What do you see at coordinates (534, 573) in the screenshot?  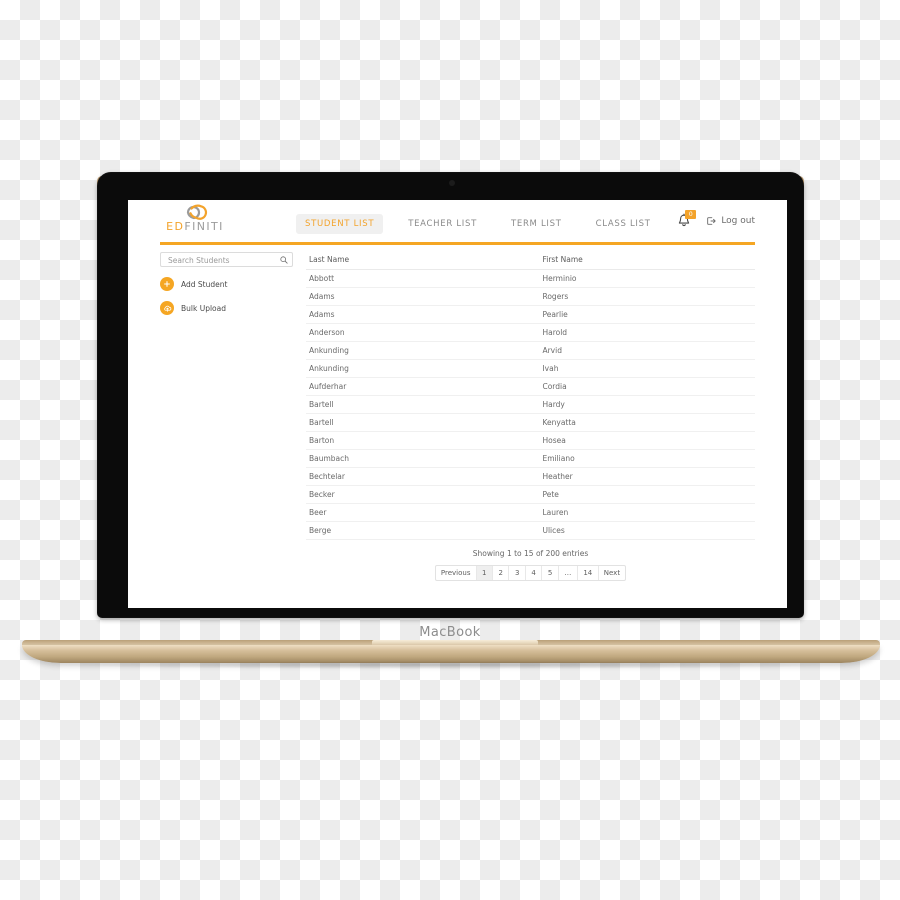 I see `pagination-page-4: 4` at bounding box center [534, 573].